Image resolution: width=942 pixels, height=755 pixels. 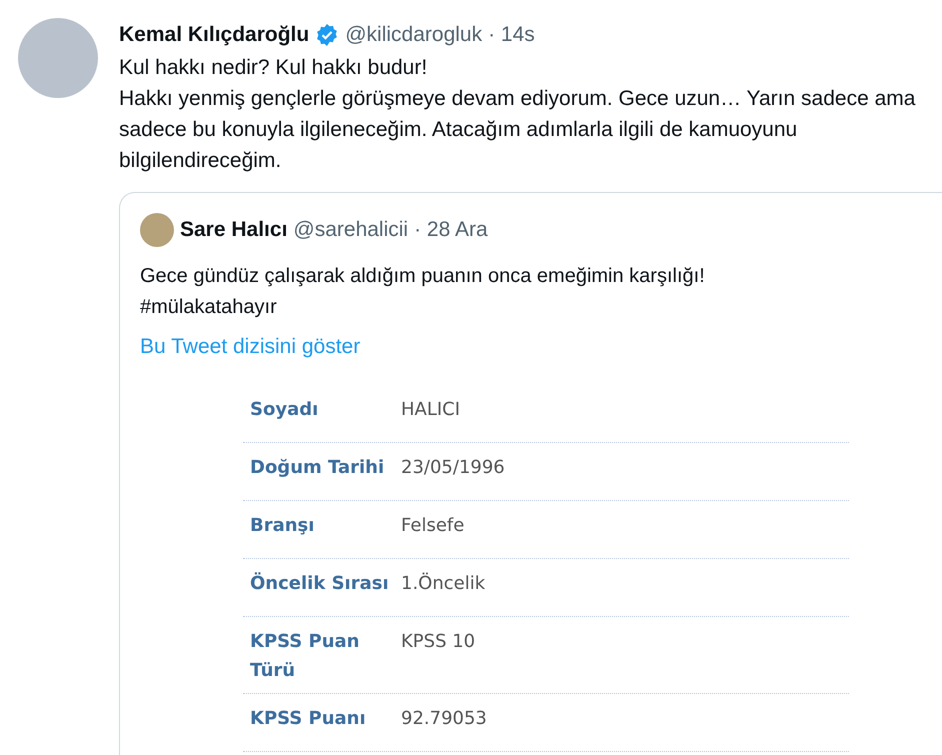 I want to click on author-handle: @sarehalicii, so click(x=350, y=230).